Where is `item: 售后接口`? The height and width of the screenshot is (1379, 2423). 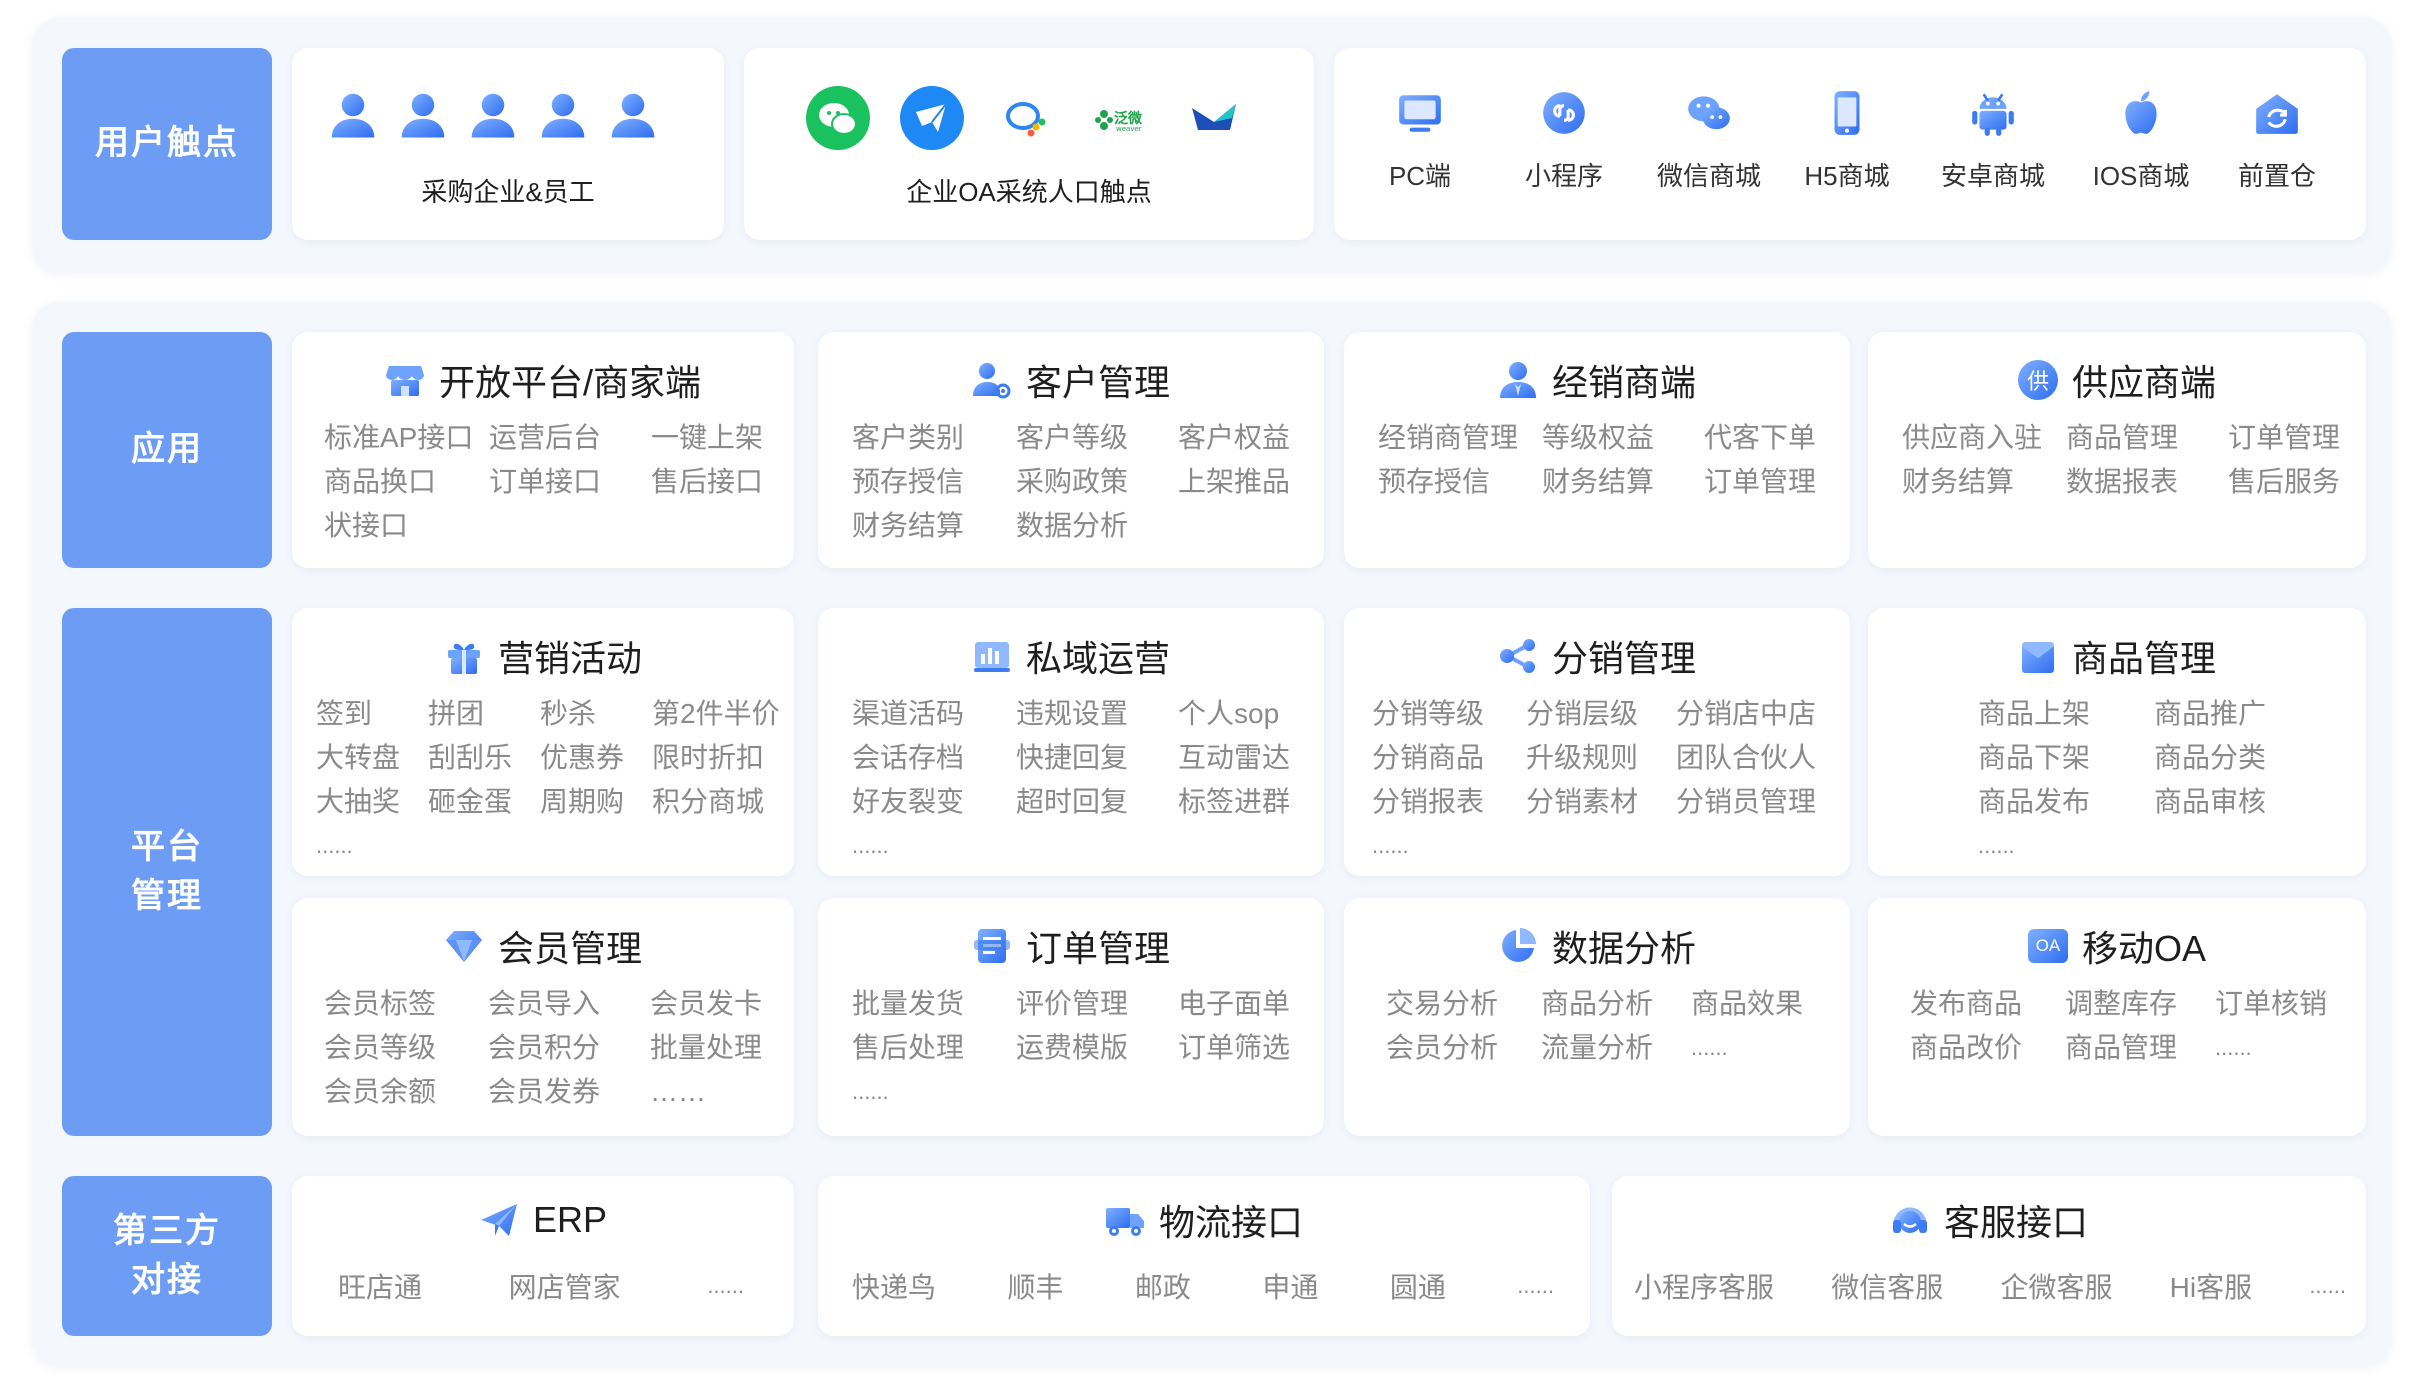
item: 售后接口 is located at coordinates (721, 482).